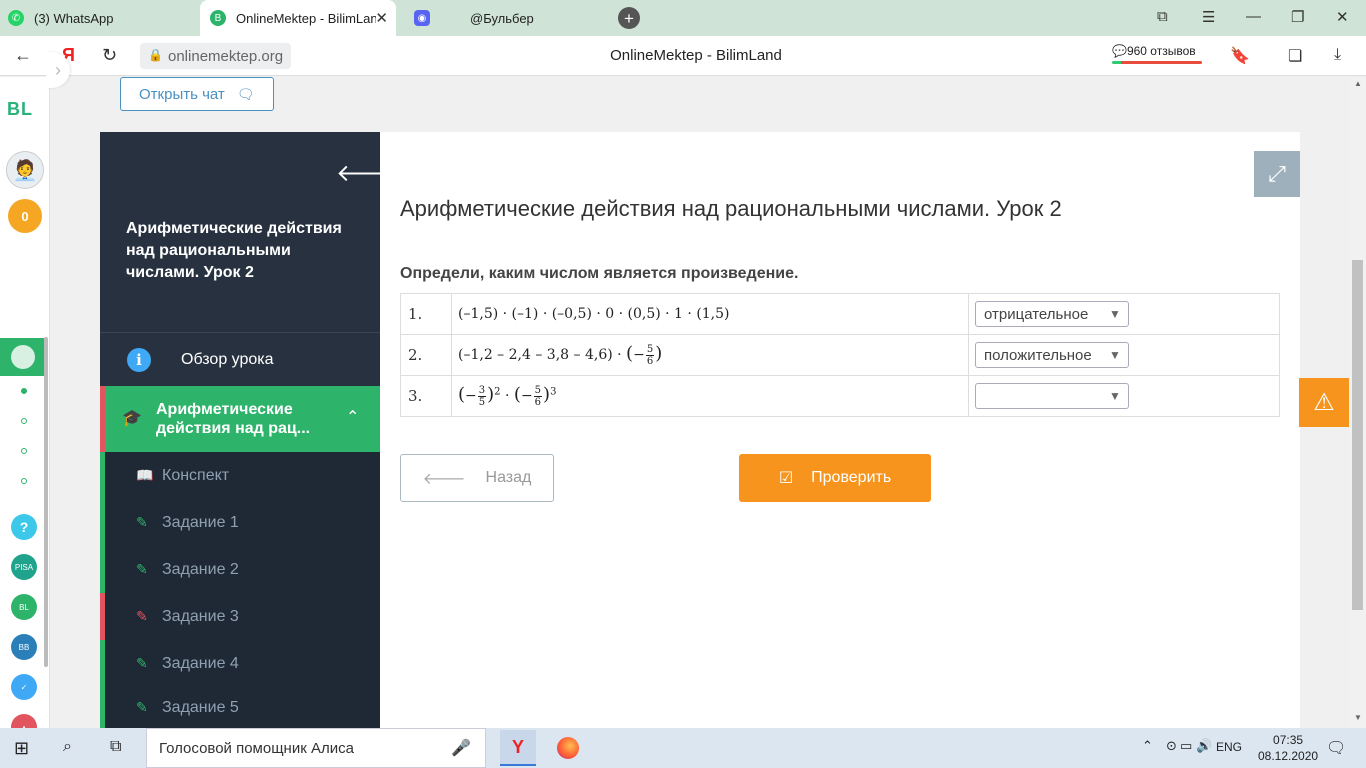 The width and height of the screenshot is (1366, 768). What do you see at coordinates (1358, 717) in the screenshot?
I see `scroll-down-icon: ▼` at bounding box center [1358, 717].